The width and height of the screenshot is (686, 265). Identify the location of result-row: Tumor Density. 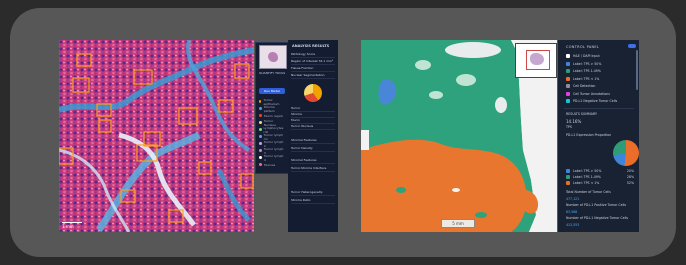
(313, 149).